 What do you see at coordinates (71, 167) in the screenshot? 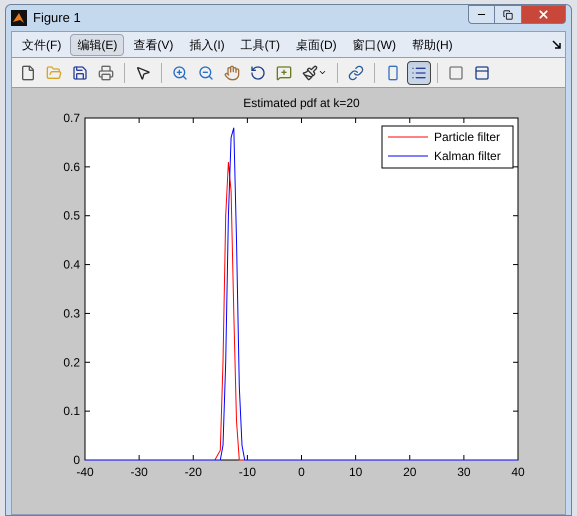
I see `y-tick-label: 0.6` at bounding box center [71, 167].